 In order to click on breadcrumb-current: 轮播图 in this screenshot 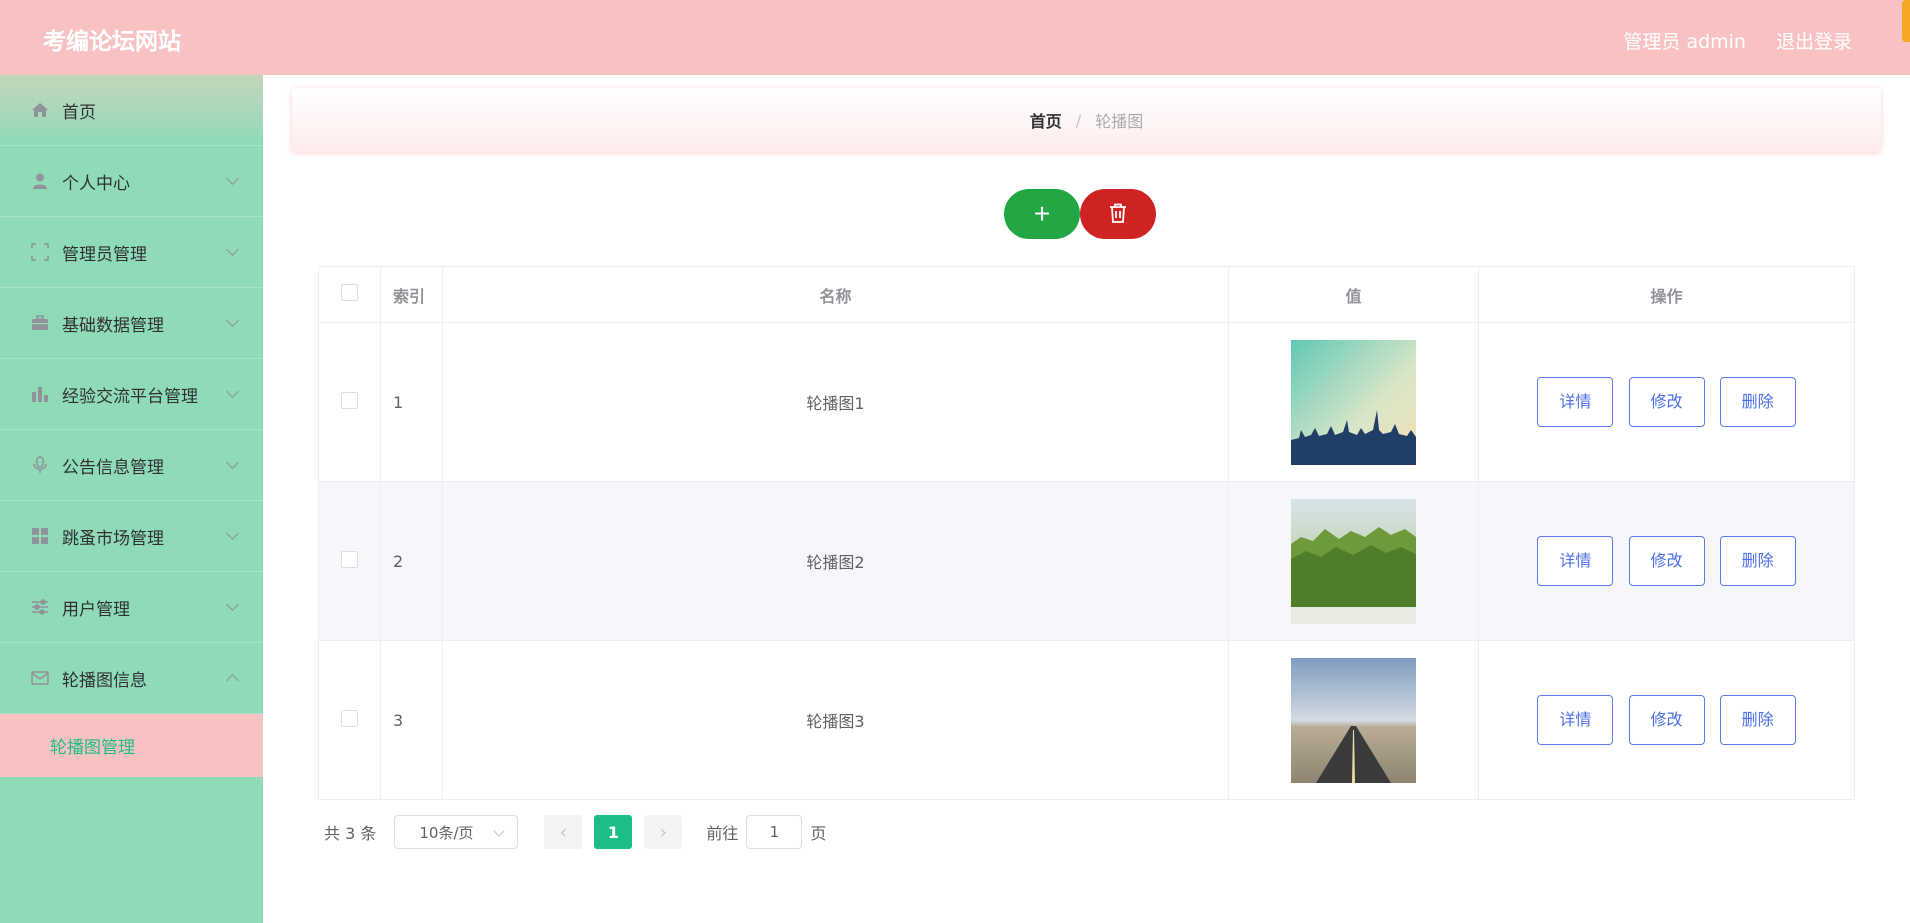, I will do `click(1119, 121)`.